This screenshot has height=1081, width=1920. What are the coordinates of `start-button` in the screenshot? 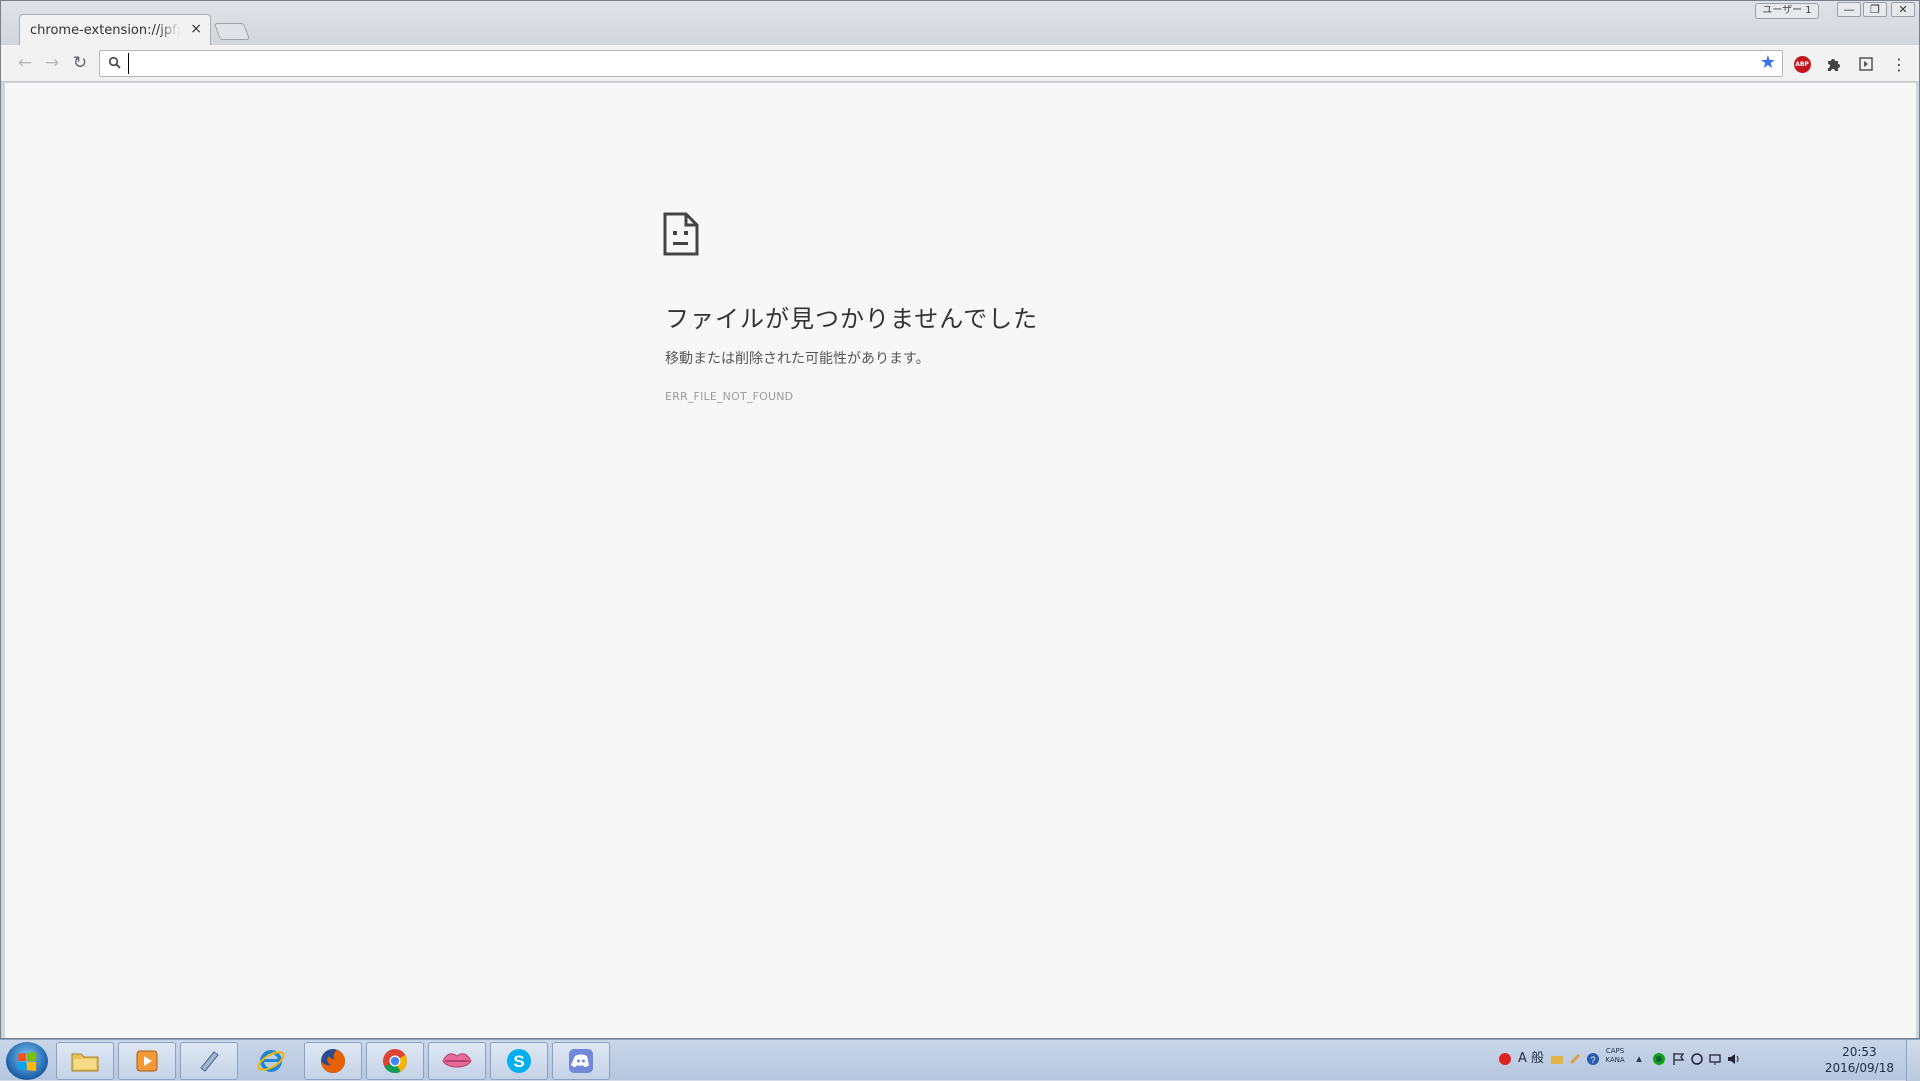 It's located at (27, 1061).